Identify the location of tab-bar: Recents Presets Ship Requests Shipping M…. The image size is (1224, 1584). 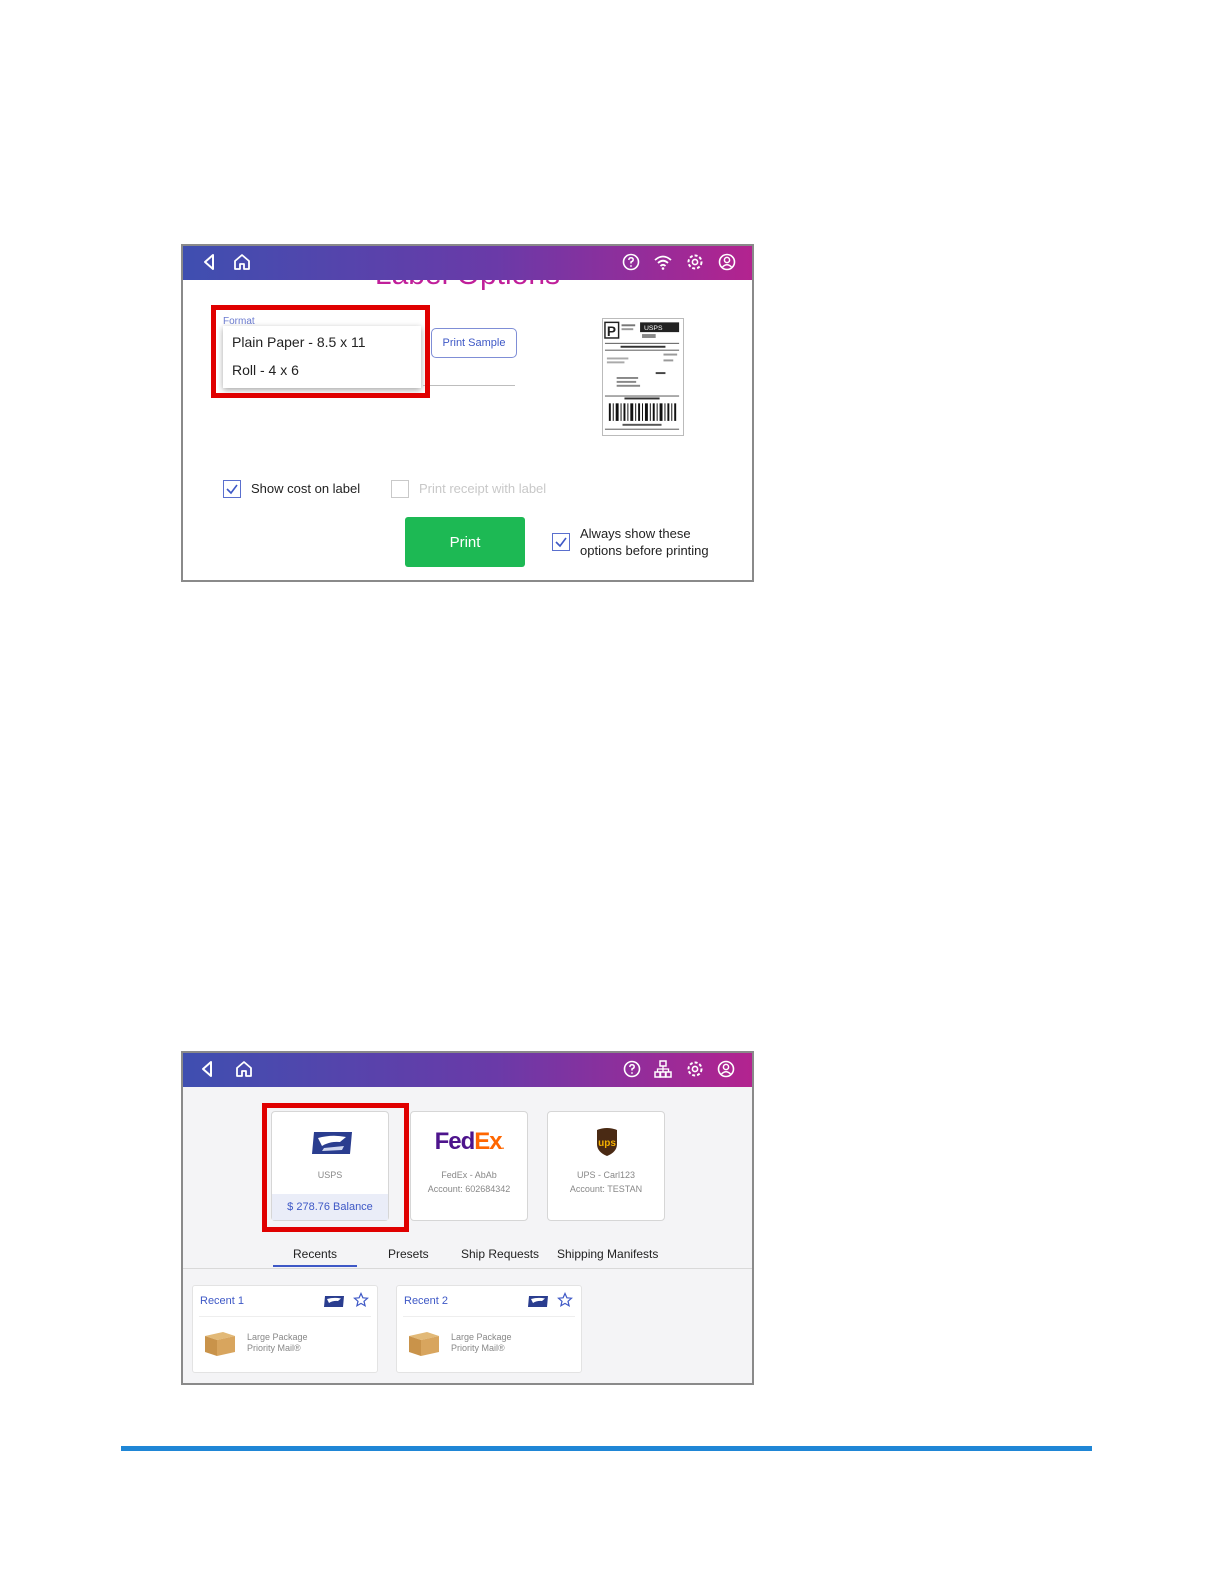
(467, 1257).